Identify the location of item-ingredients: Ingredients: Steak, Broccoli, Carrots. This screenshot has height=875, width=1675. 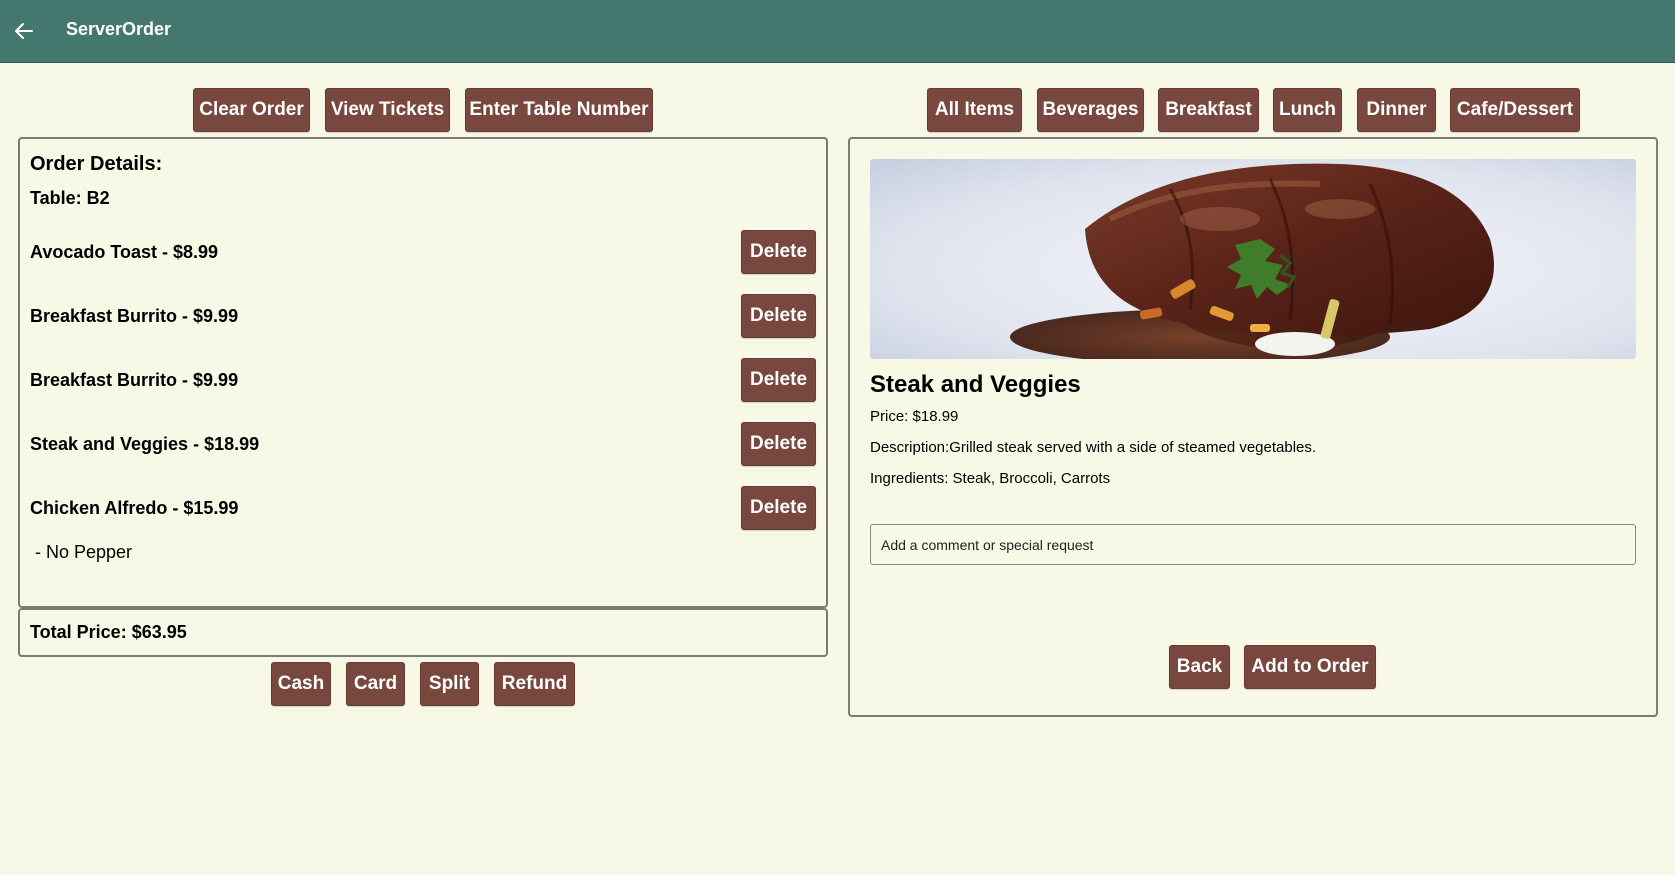
(990, 478).